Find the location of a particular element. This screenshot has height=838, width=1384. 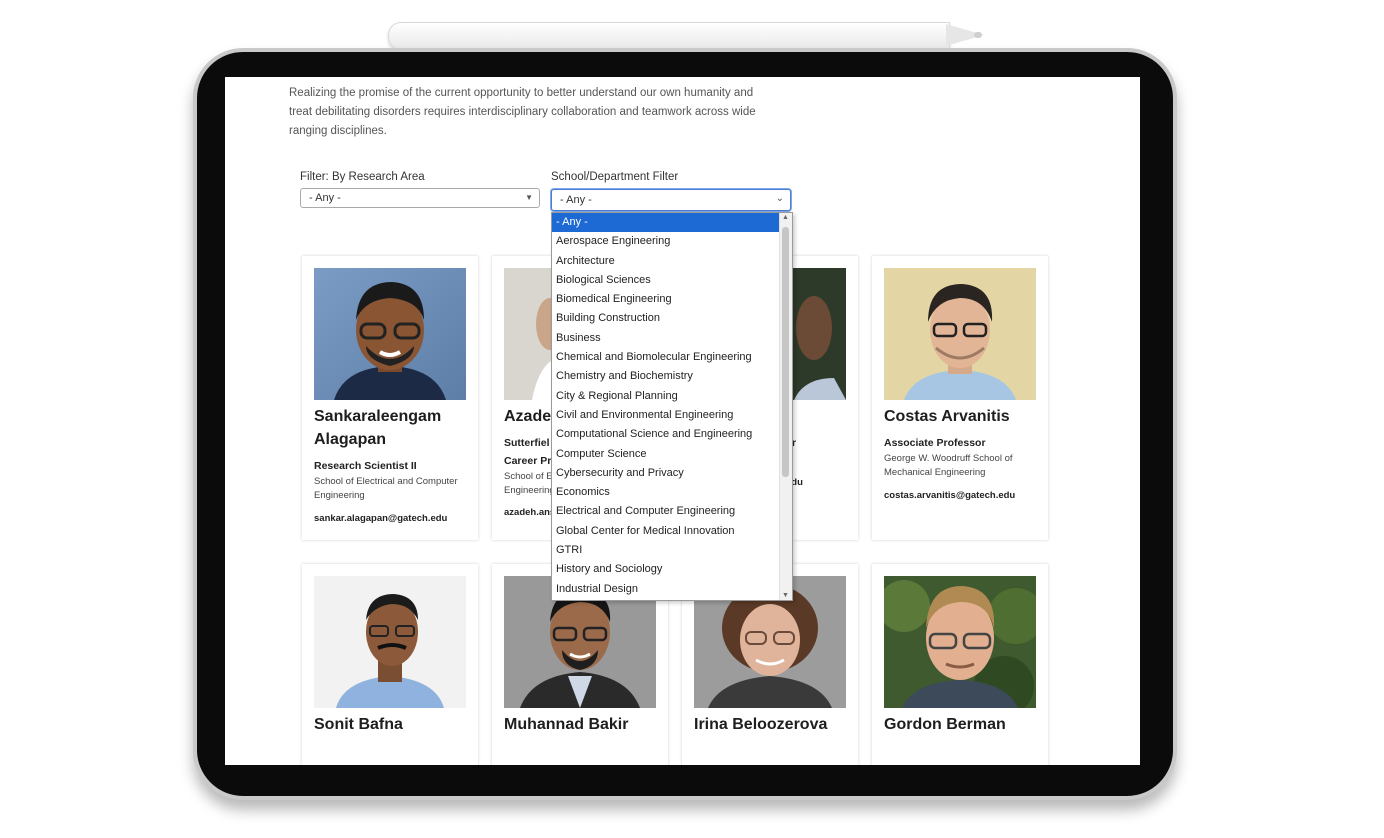

dropdown-option: Biomedical Engineering is located at coordinates (672, 299).